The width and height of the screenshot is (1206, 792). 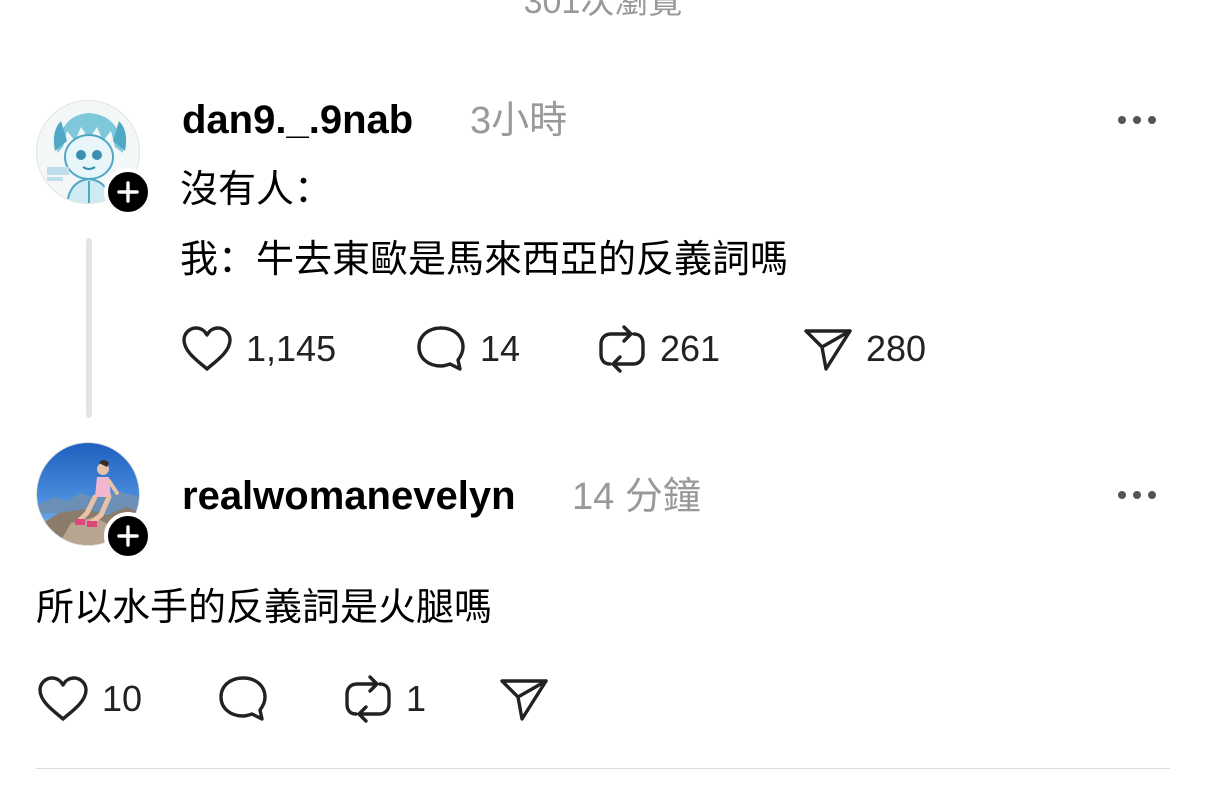 I want to click on post-time: 14 分鐘, so click(x=636, y=497).